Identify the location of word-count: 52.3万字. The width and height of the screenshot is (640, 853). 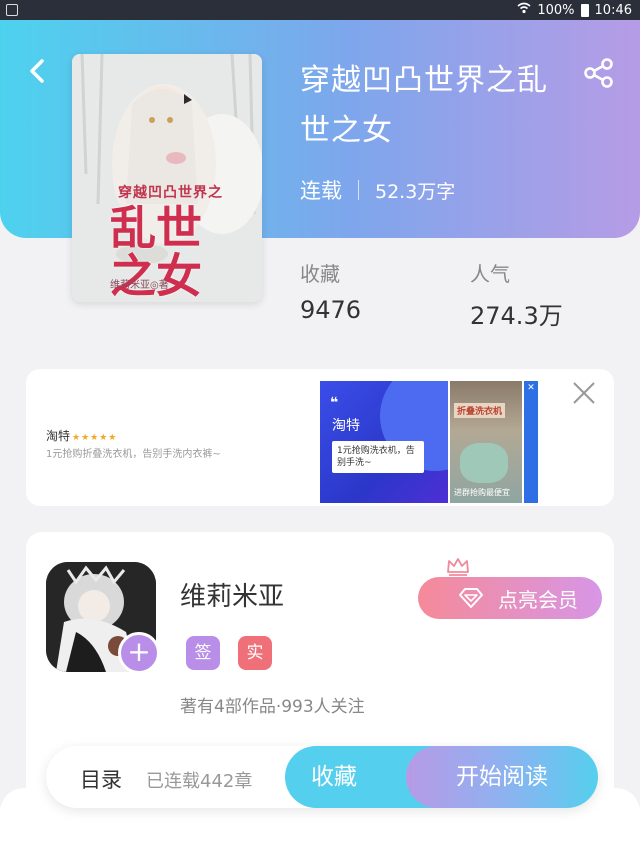
(415, 191).